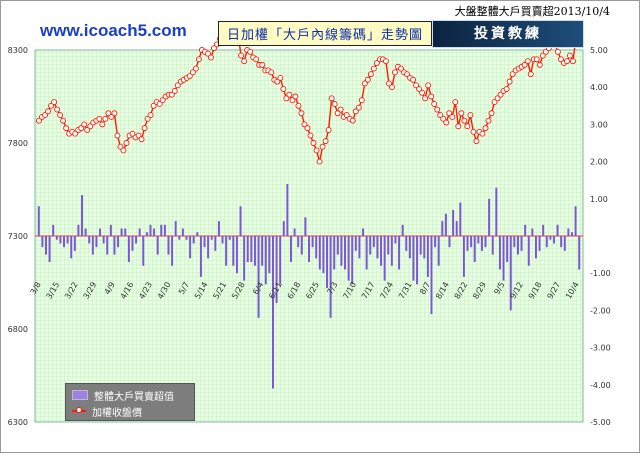 This screenshot has width=640, height=457. I want to click on legend: 整體大戶買賣超值 加權收盤價, so click(130, 402).